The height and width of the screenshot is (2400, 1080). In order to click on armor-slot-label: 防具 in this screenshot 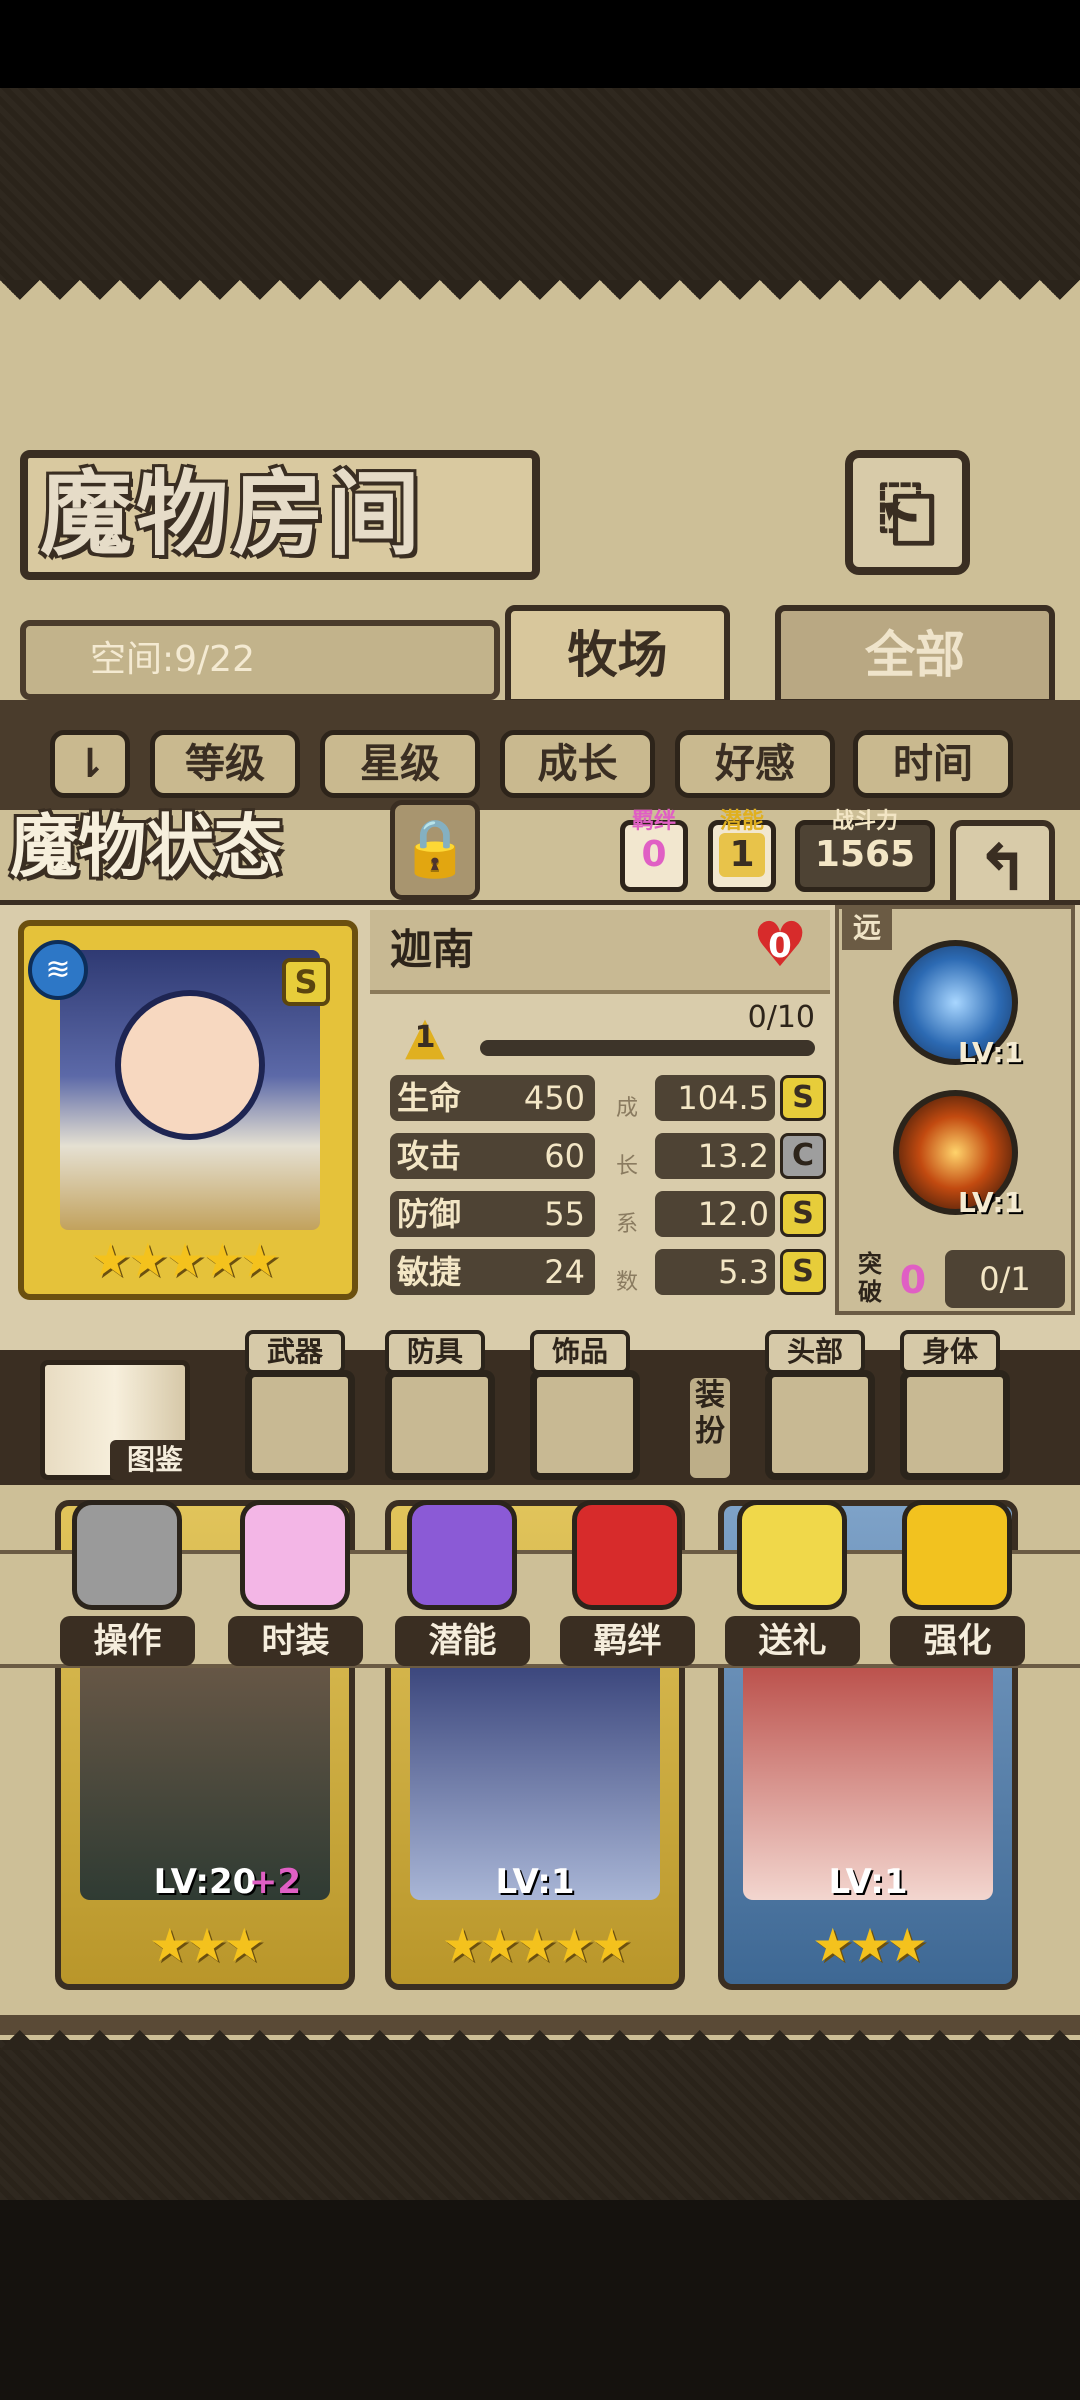, I will do `click(435, 1352)`.